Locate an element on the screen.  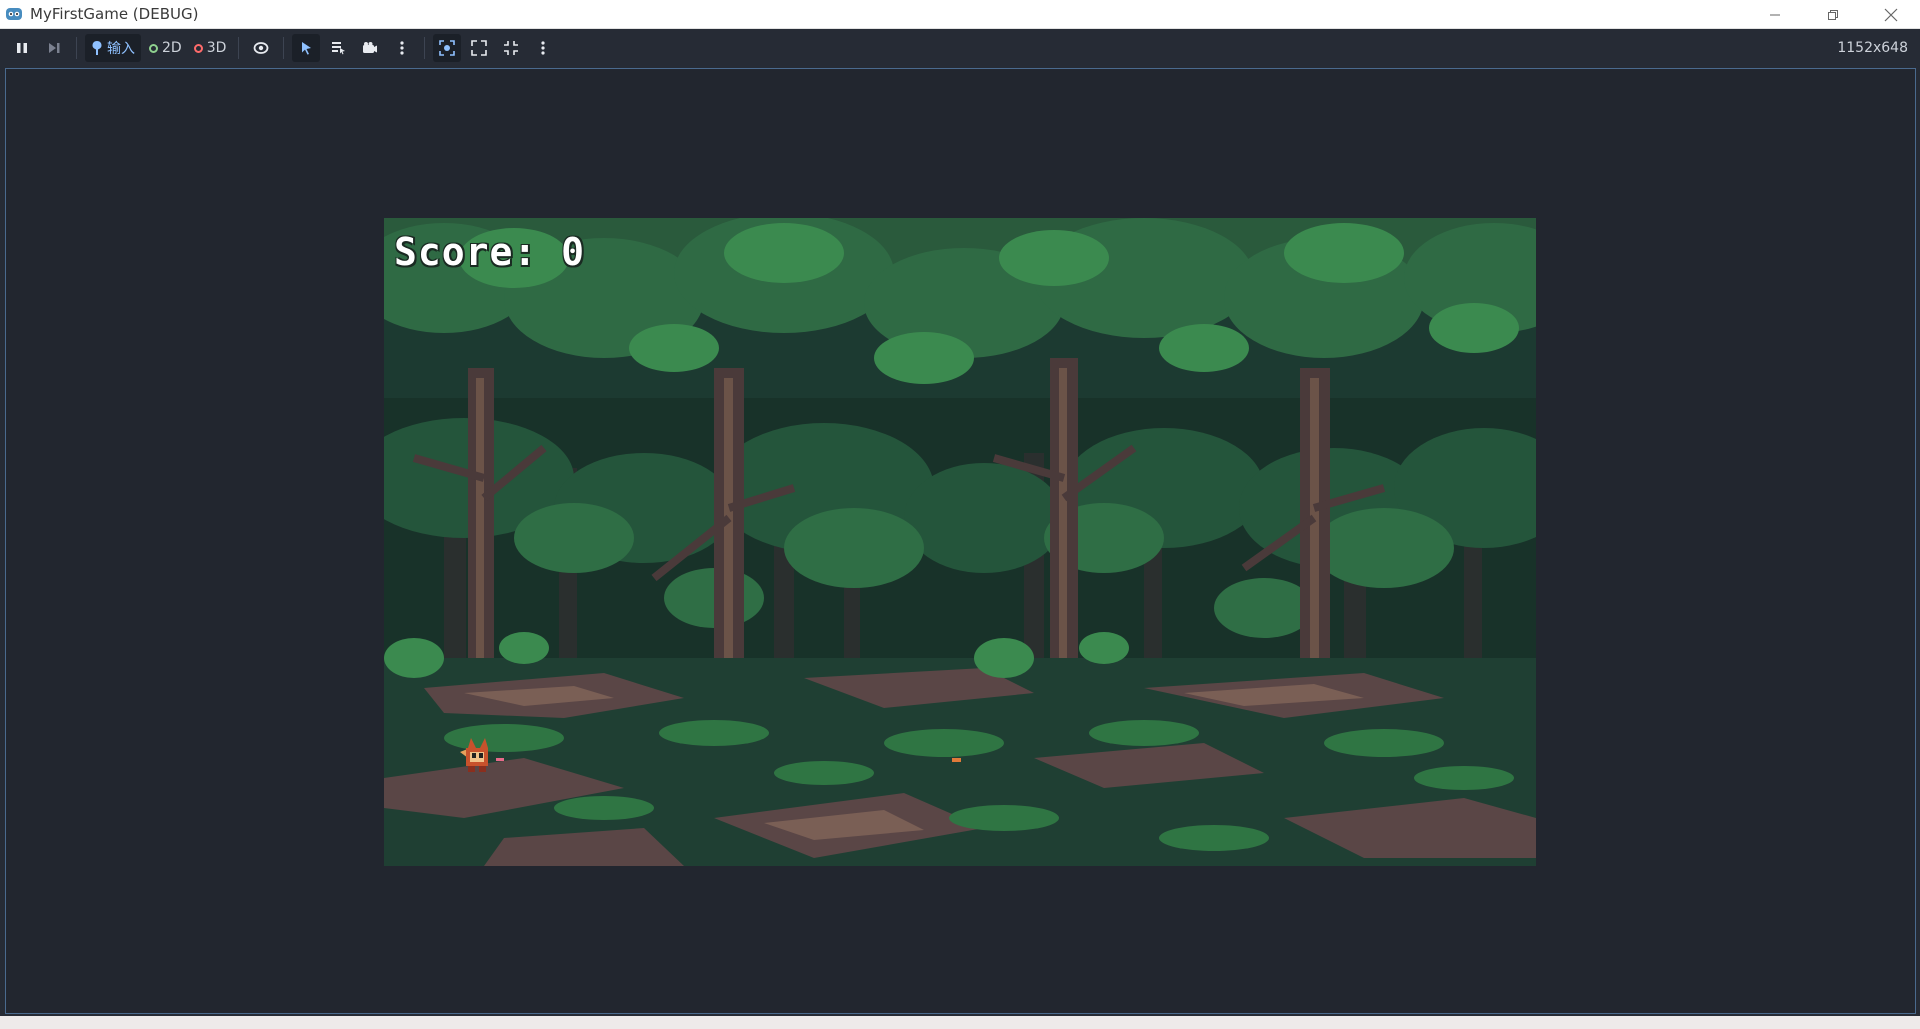
close-icon is located at coordinates (1891, 14).